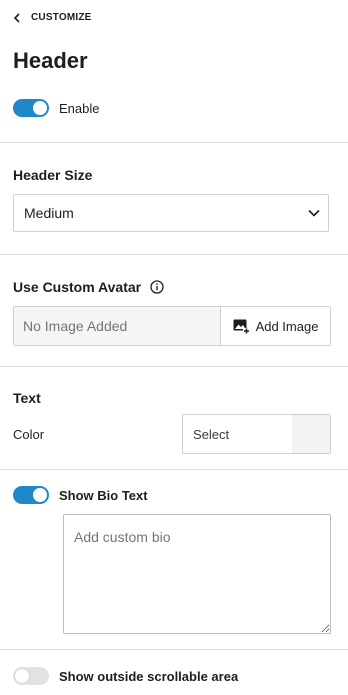 This screenshot has width=348, height=695. What do you see at coordinates (287, 326) in the screenshot?
I see `add-image-label: Add Image` at bounding box center [287, 326].